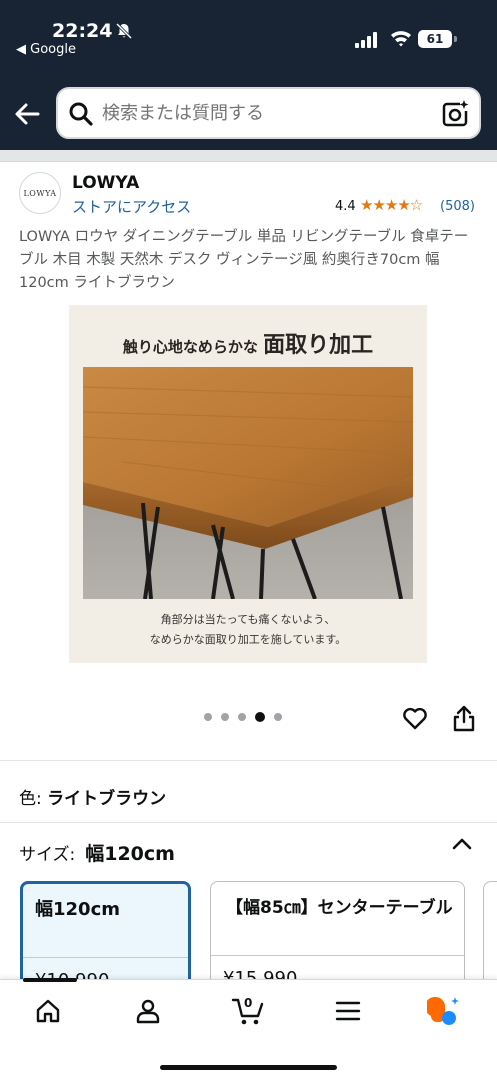 Image resolution: width=497 pixels, height=1080 pixels. I want to click on status-time: 22:24, so click(82, 31).